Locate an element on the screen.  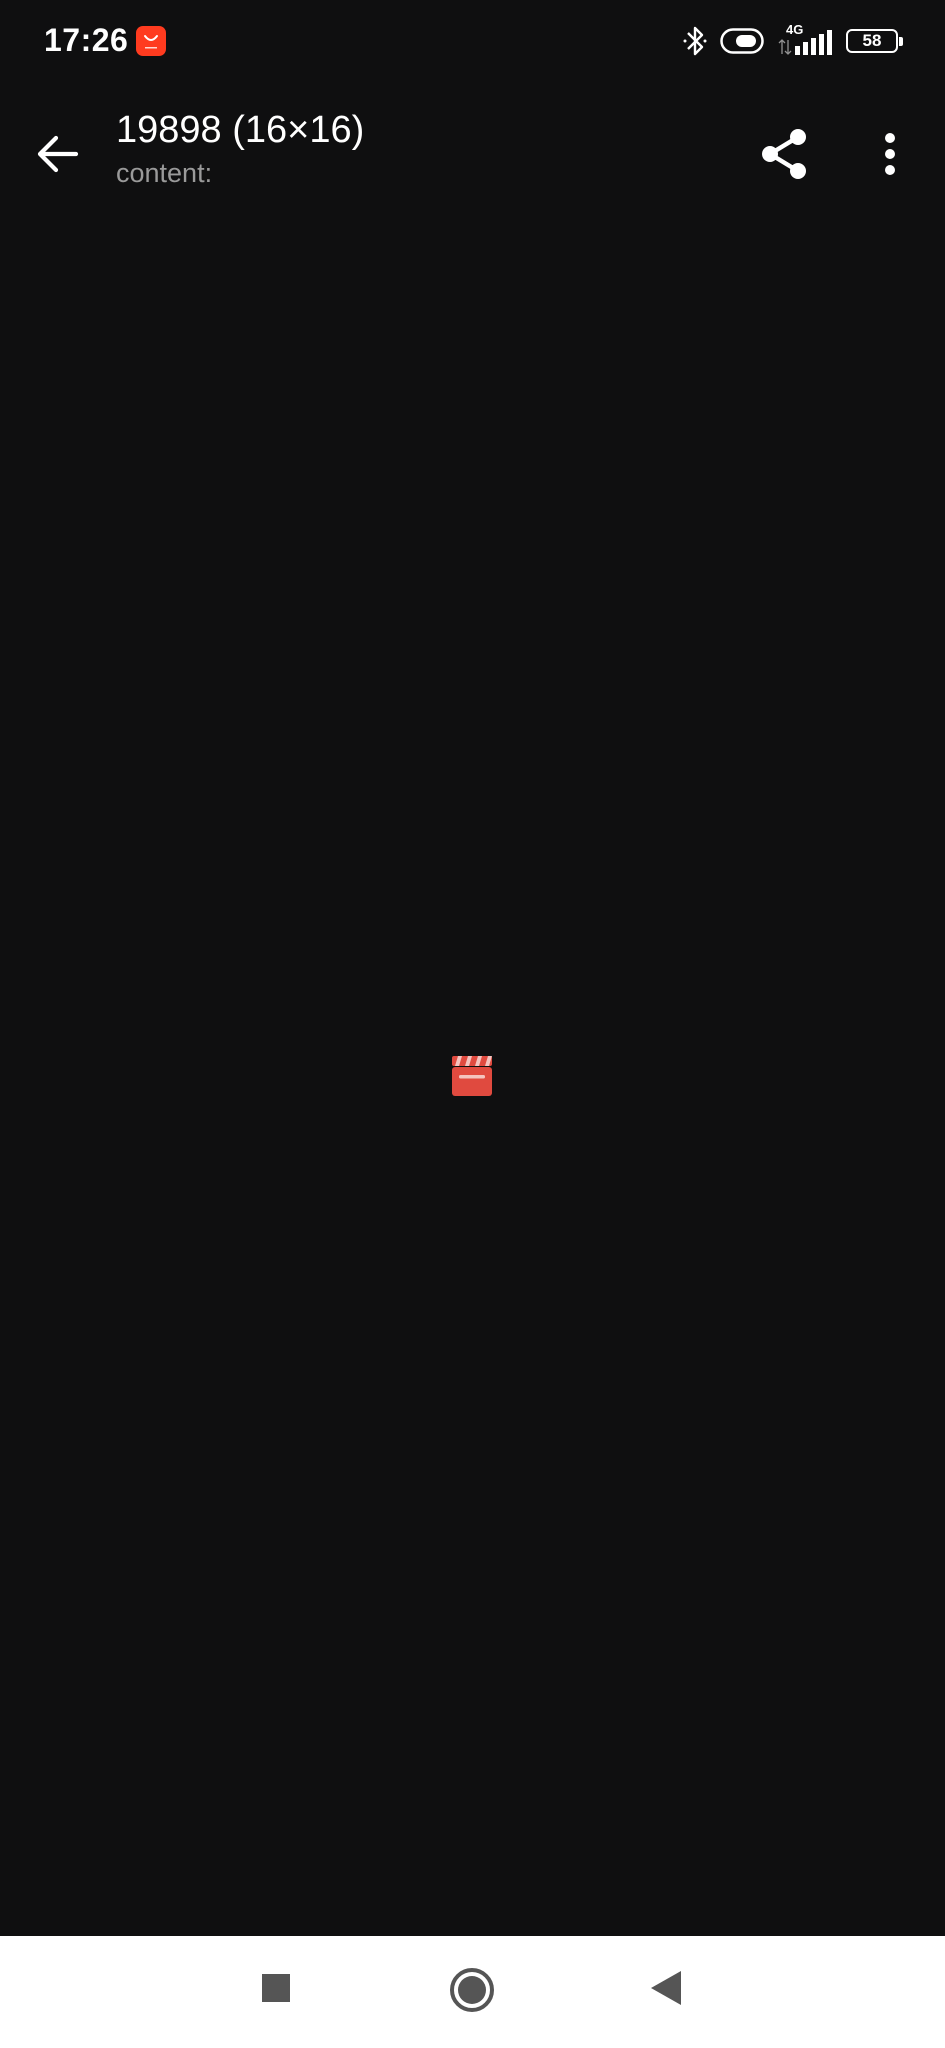
status-time: 17:26 is located at coordinates (86, 40).